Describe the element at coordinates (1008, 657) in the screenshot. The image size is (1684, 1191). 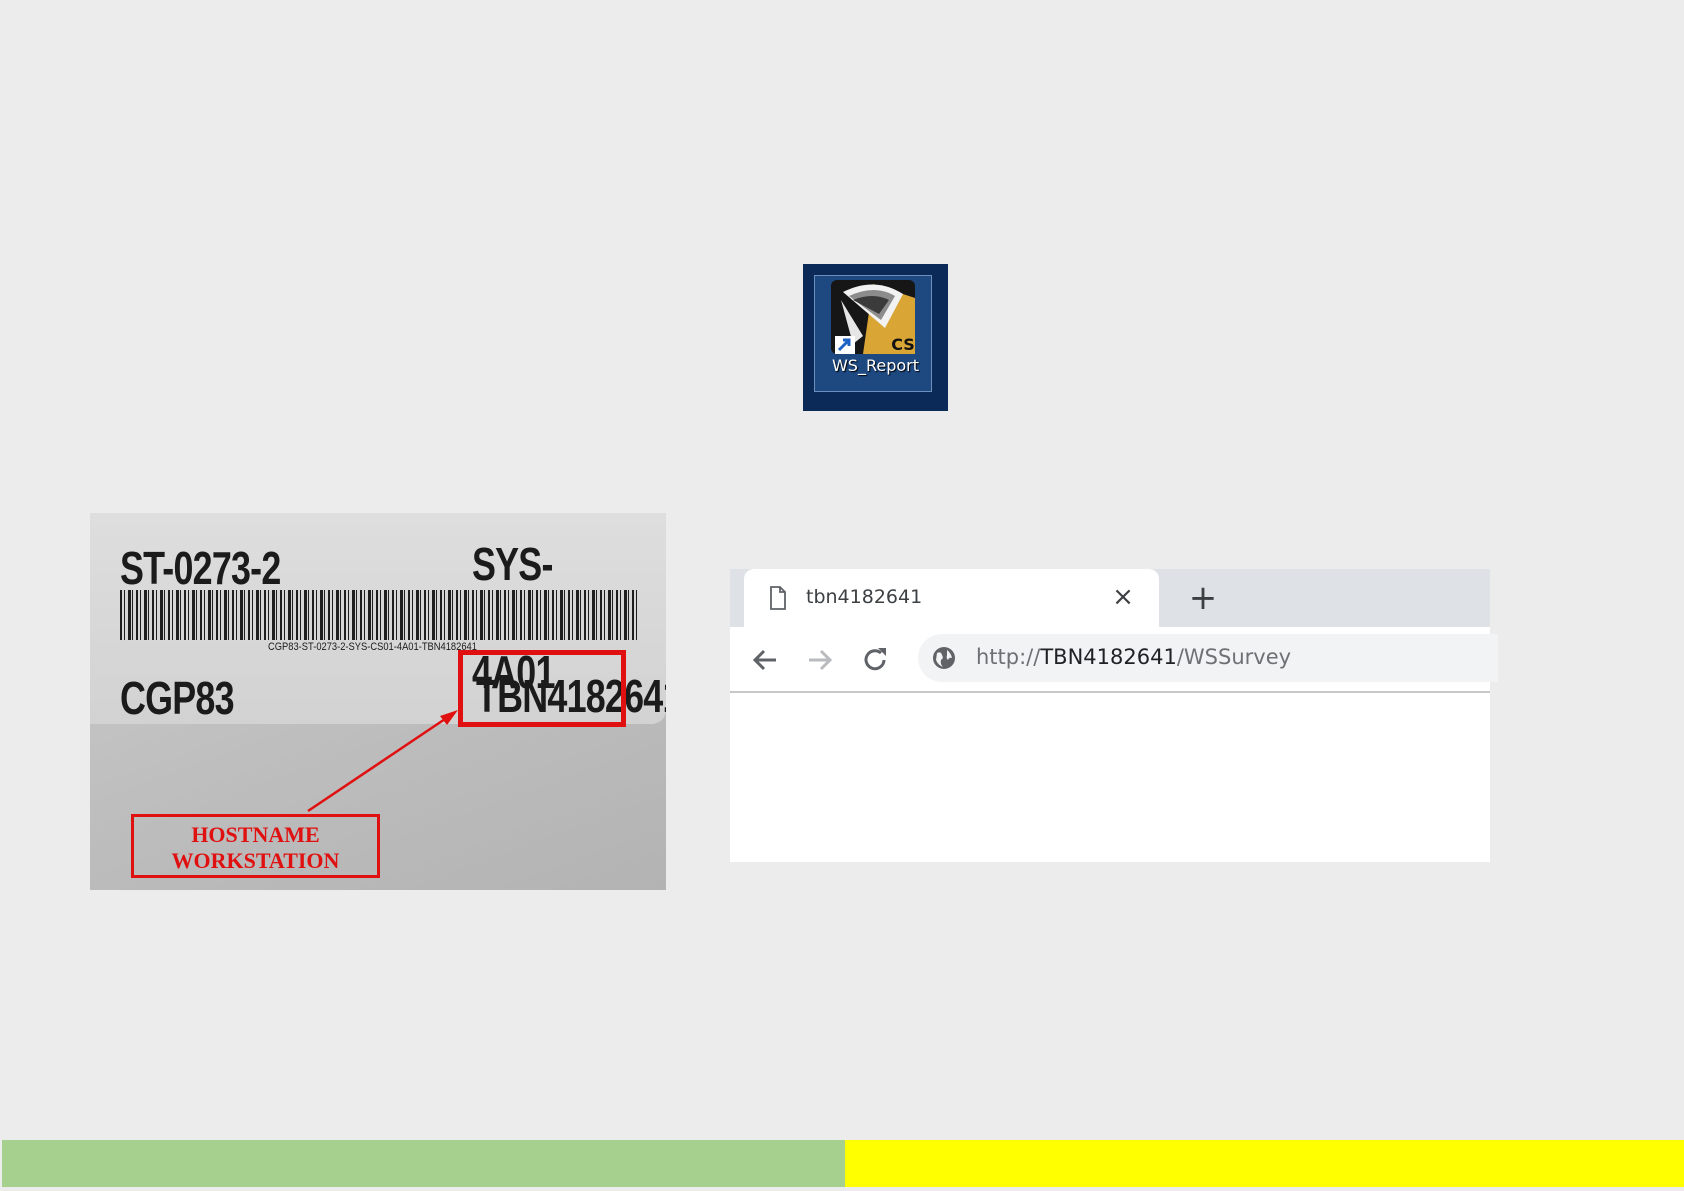
I see `url-scheme: http://` at that location.